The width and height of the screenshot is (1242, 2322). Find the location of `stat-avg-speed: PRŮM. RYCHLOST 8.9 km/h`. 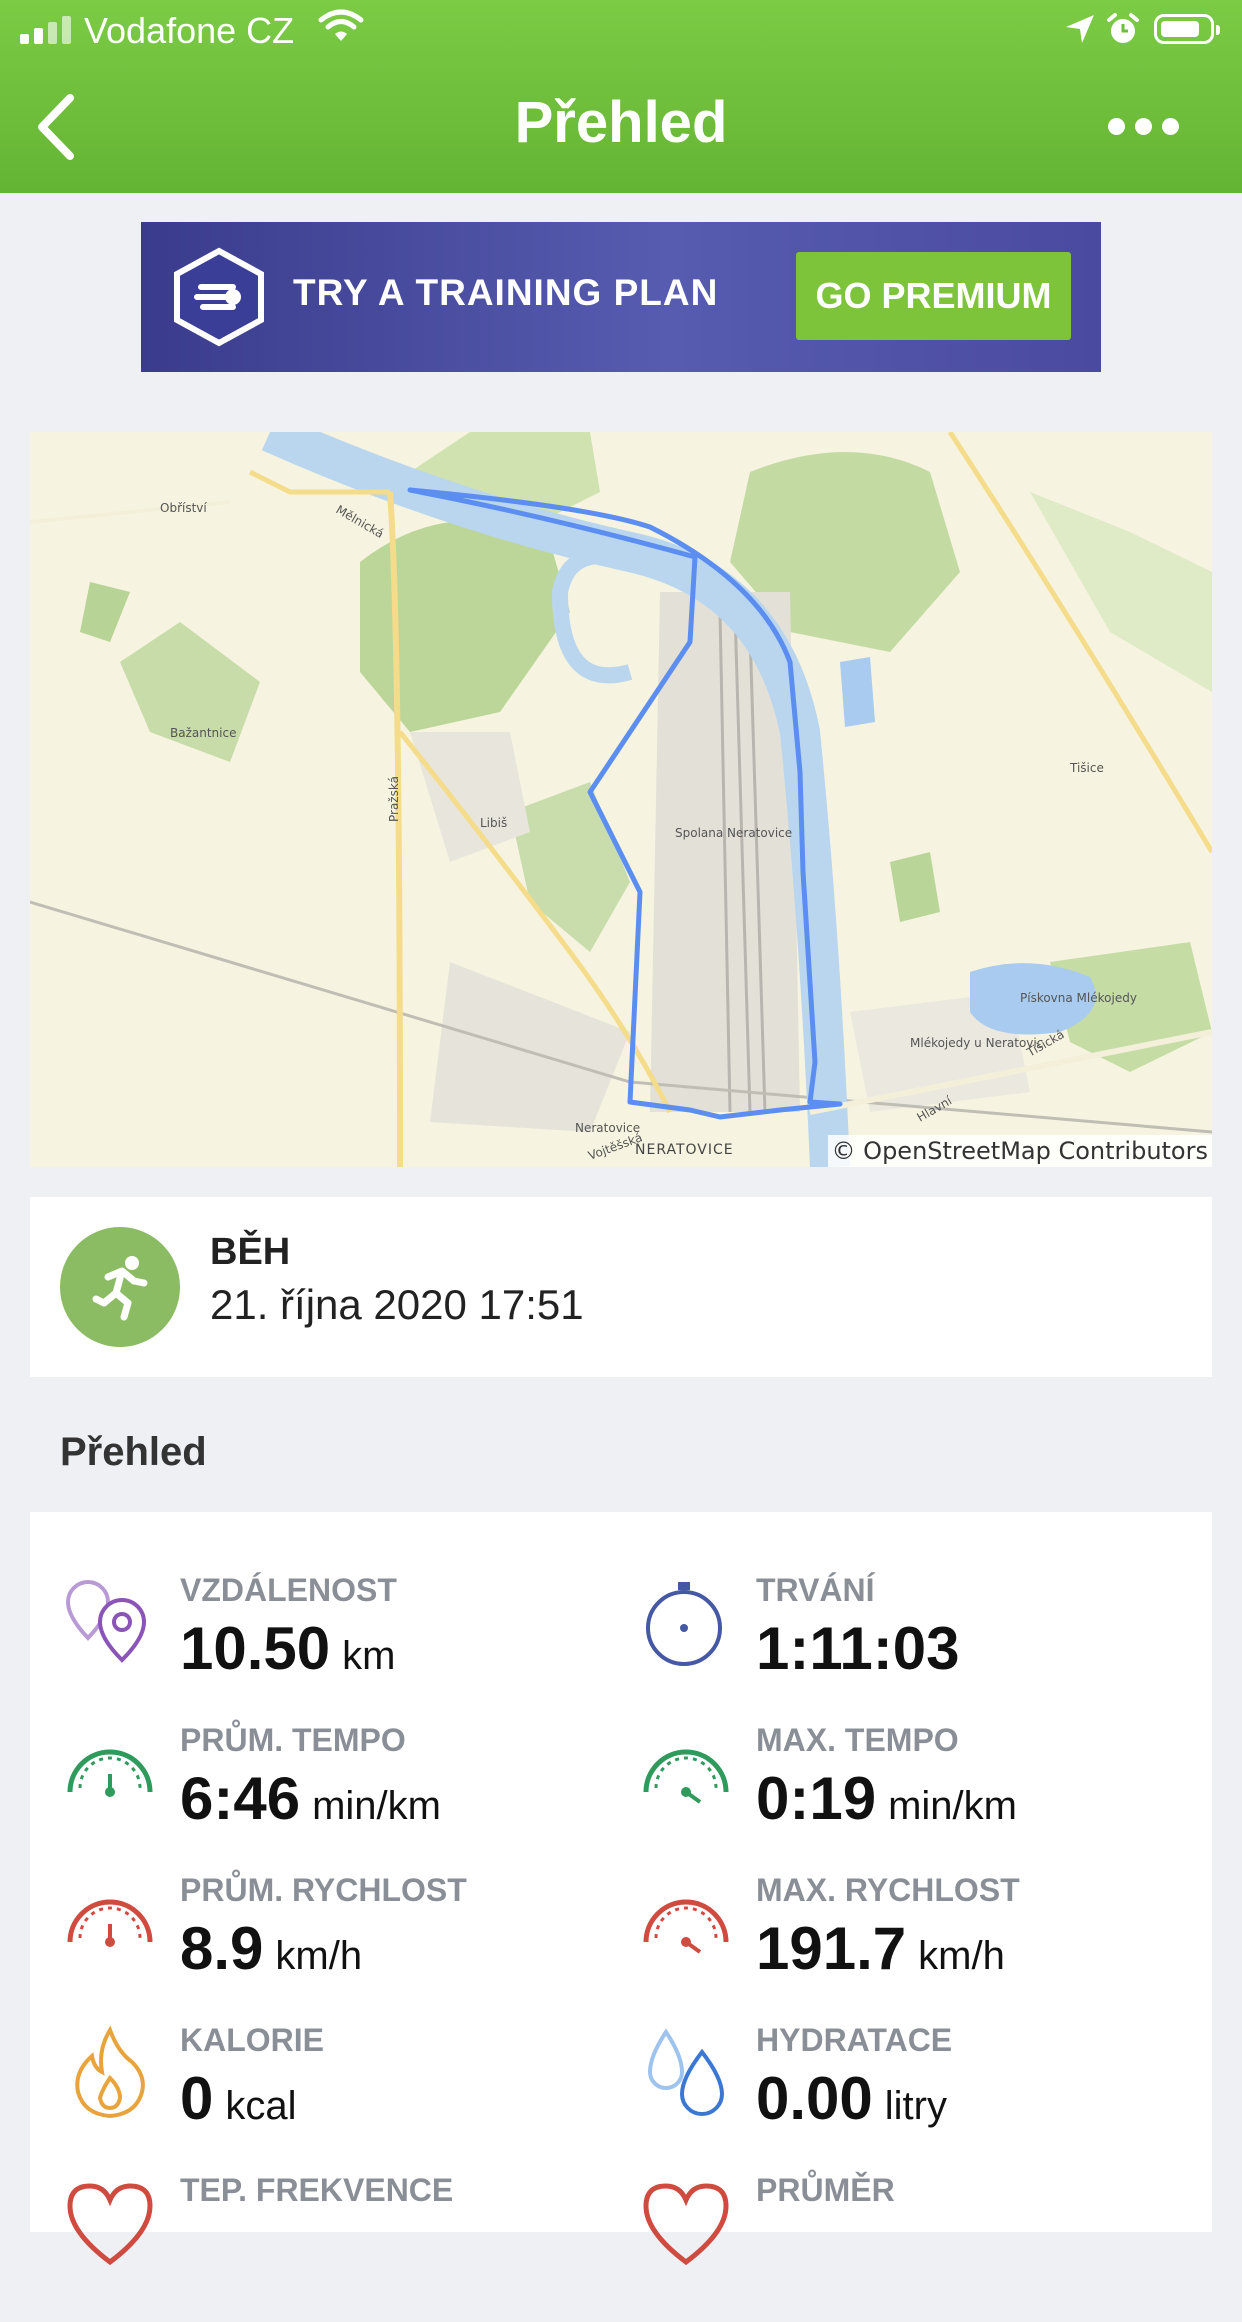

stat-avg-speed: PRŮM. RYCHLOST 8.9 km/h is located at coordinates (340, 1947).